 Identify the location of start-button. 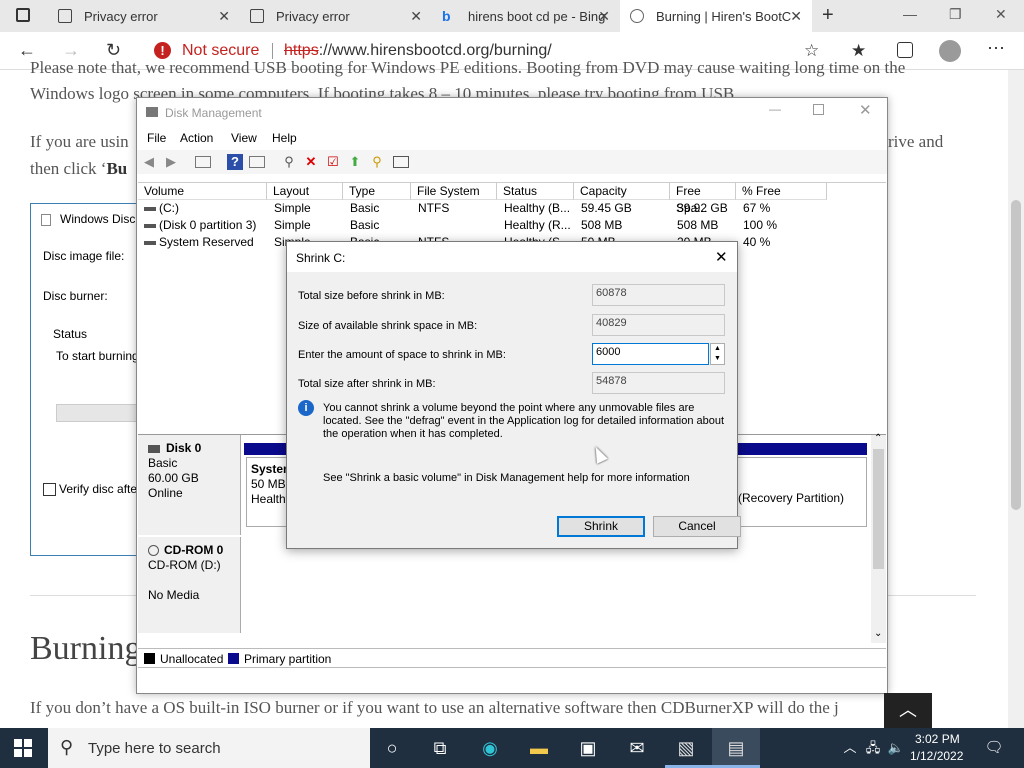
(23, 748).